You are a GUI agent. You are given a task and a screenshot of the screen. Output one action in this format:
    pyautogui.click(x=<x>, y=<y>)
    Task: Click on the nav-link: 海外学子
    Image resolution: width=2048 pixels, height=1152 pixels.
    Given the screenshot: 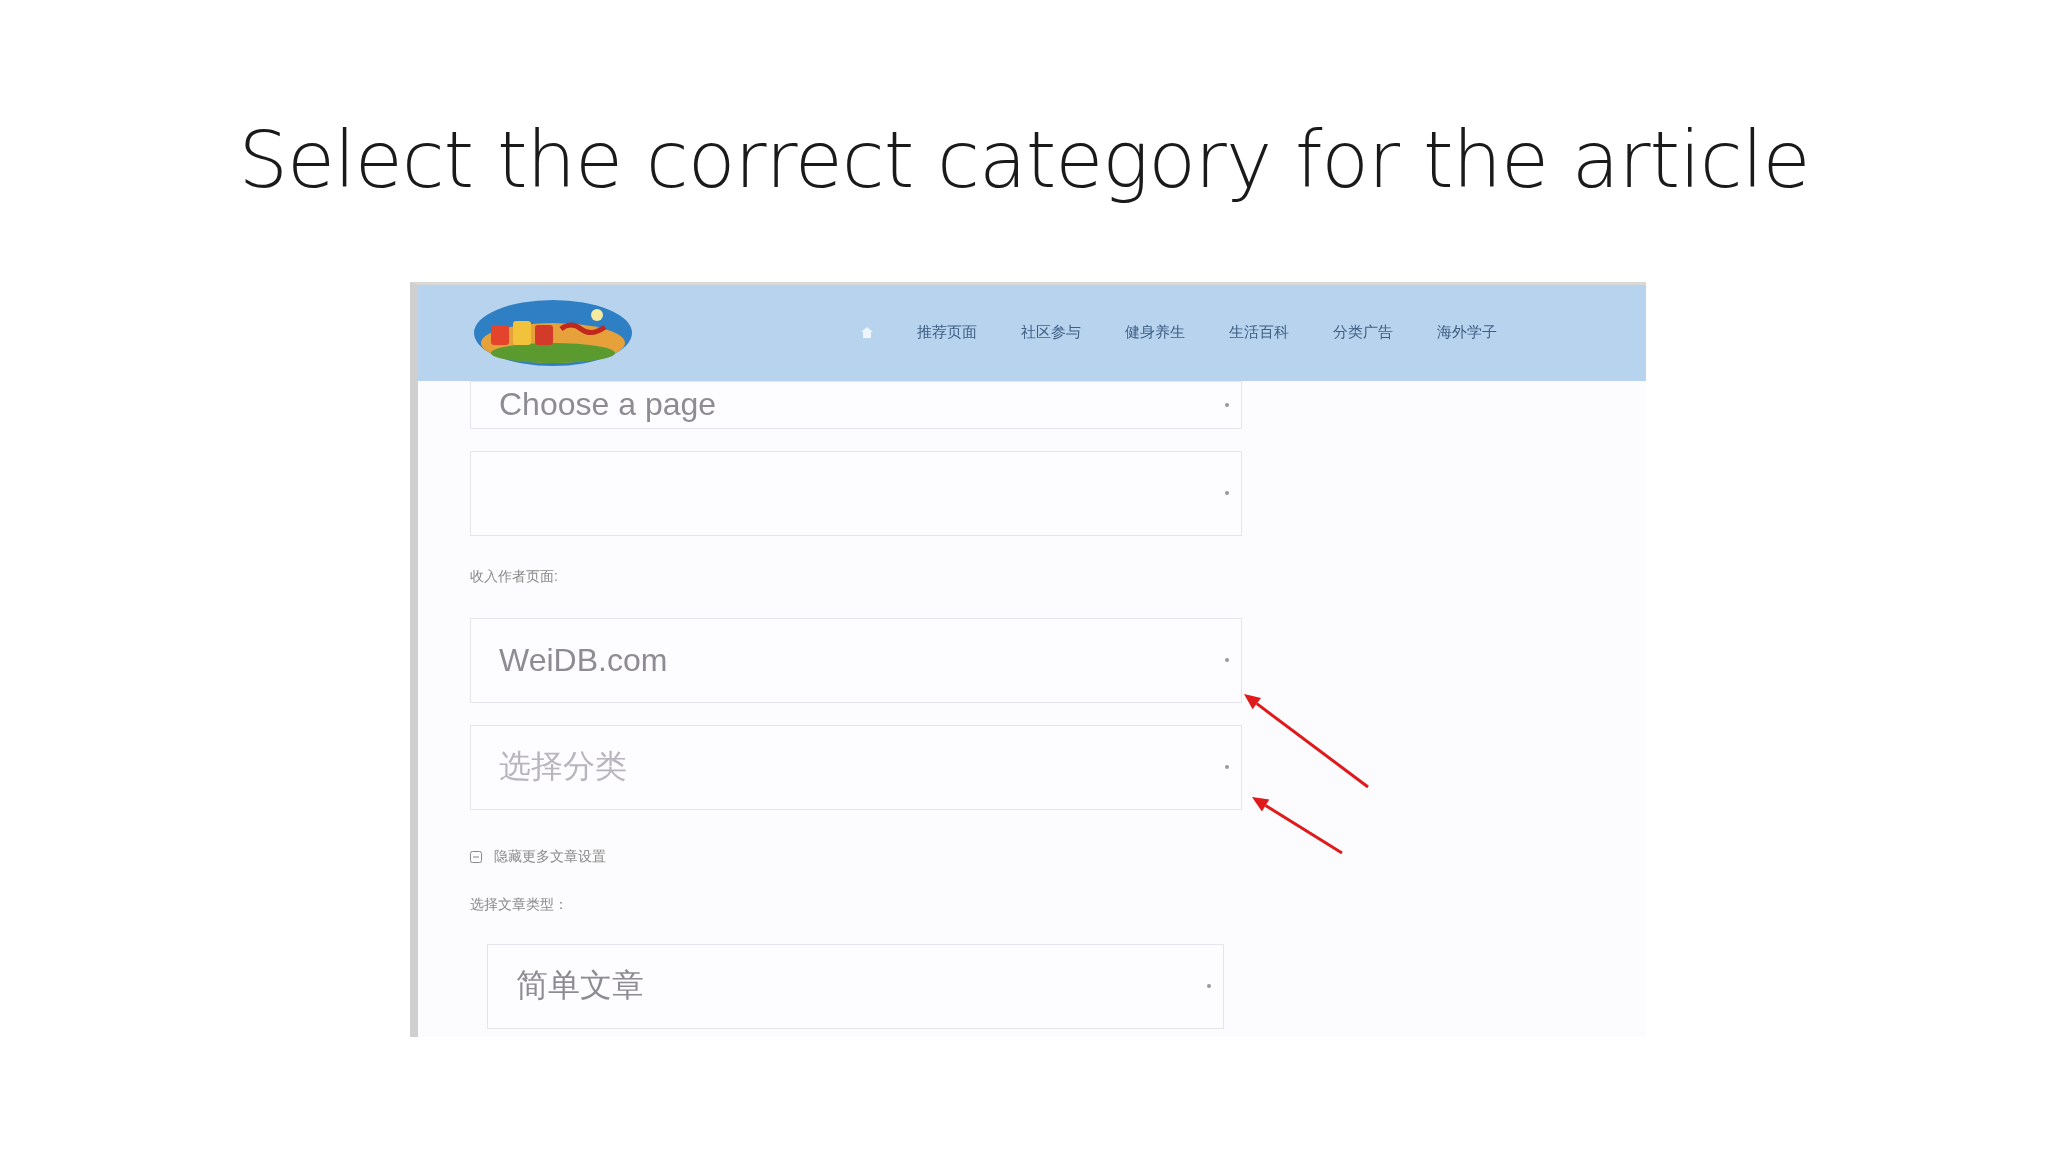 What is the action you would take?
    pyautogui.click(x=1467, y=333)
    